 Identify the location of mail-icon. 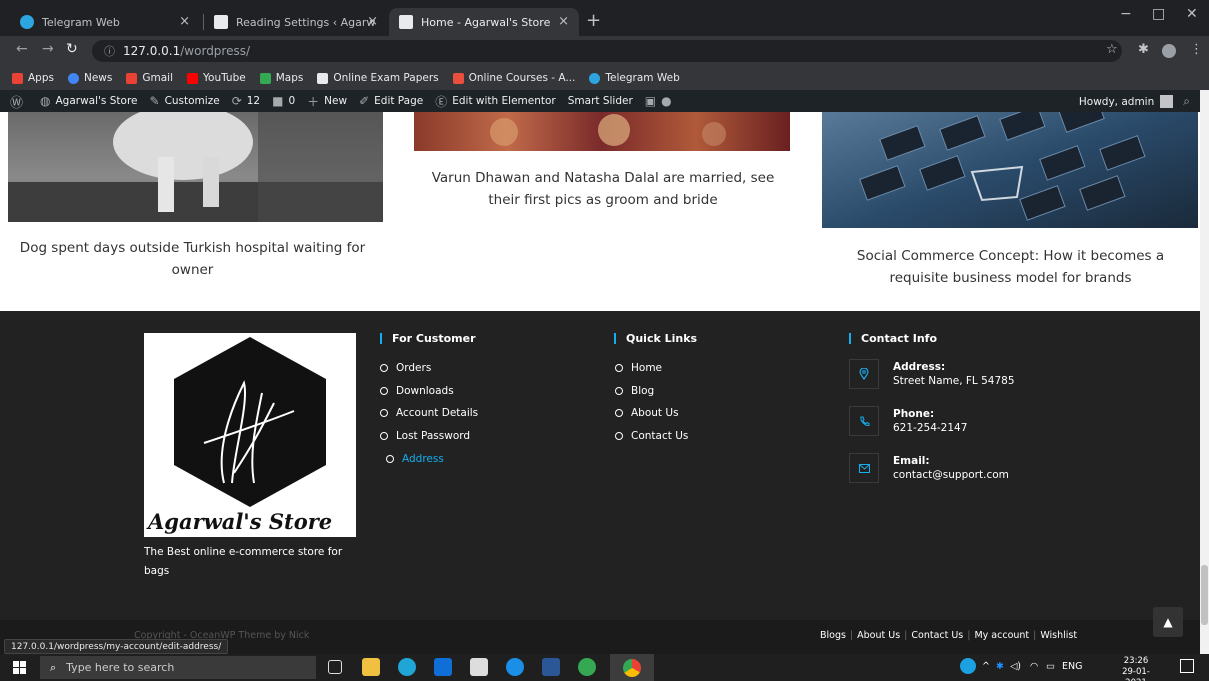
(479, 667).